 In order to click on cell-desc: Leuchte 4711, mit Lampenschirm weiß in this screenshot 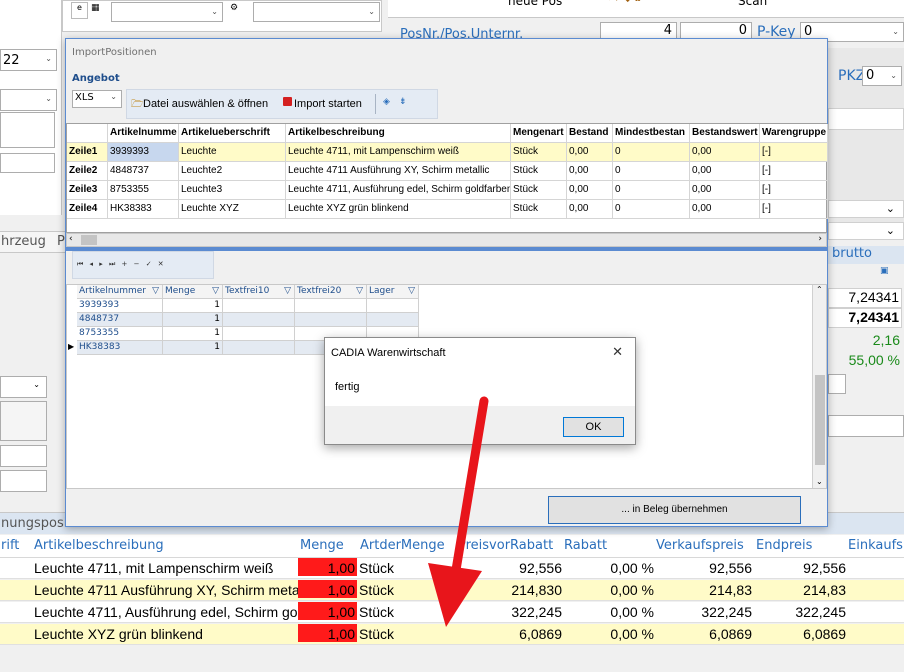, I will do `click(166, 568)`.